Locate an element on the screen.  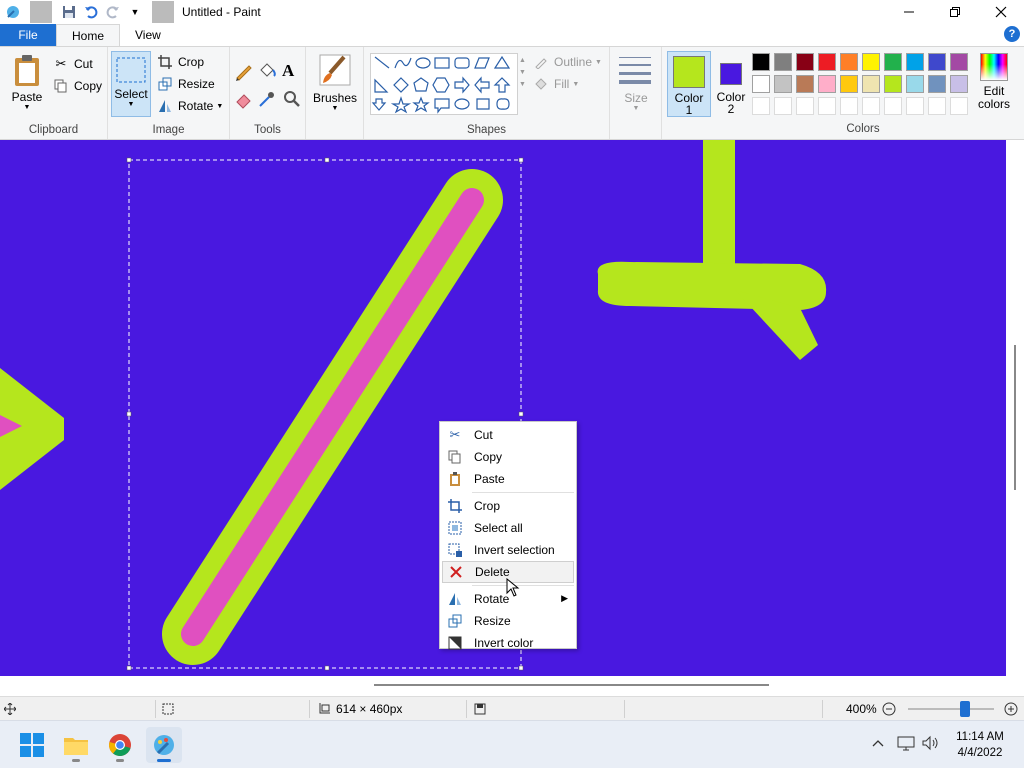
resize-button: Resize is located at coordinates (185, 84).